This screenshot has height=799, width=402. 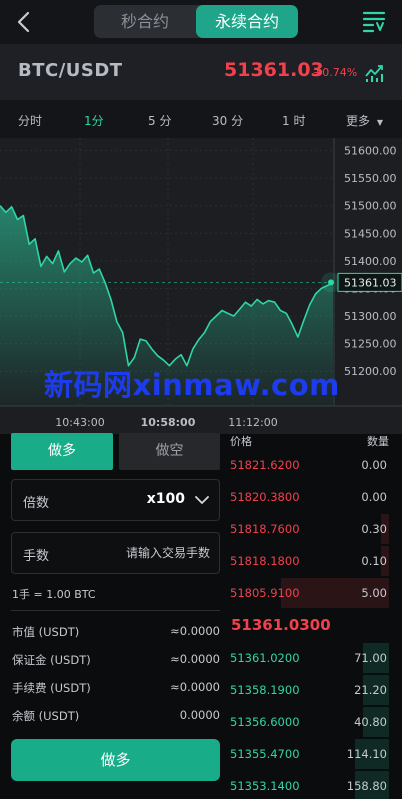 What do you see at coordinates (51, 660) in the screenshot?
I see `margin-label: 保证金 (USDT)` at bounding box center [51, 660].